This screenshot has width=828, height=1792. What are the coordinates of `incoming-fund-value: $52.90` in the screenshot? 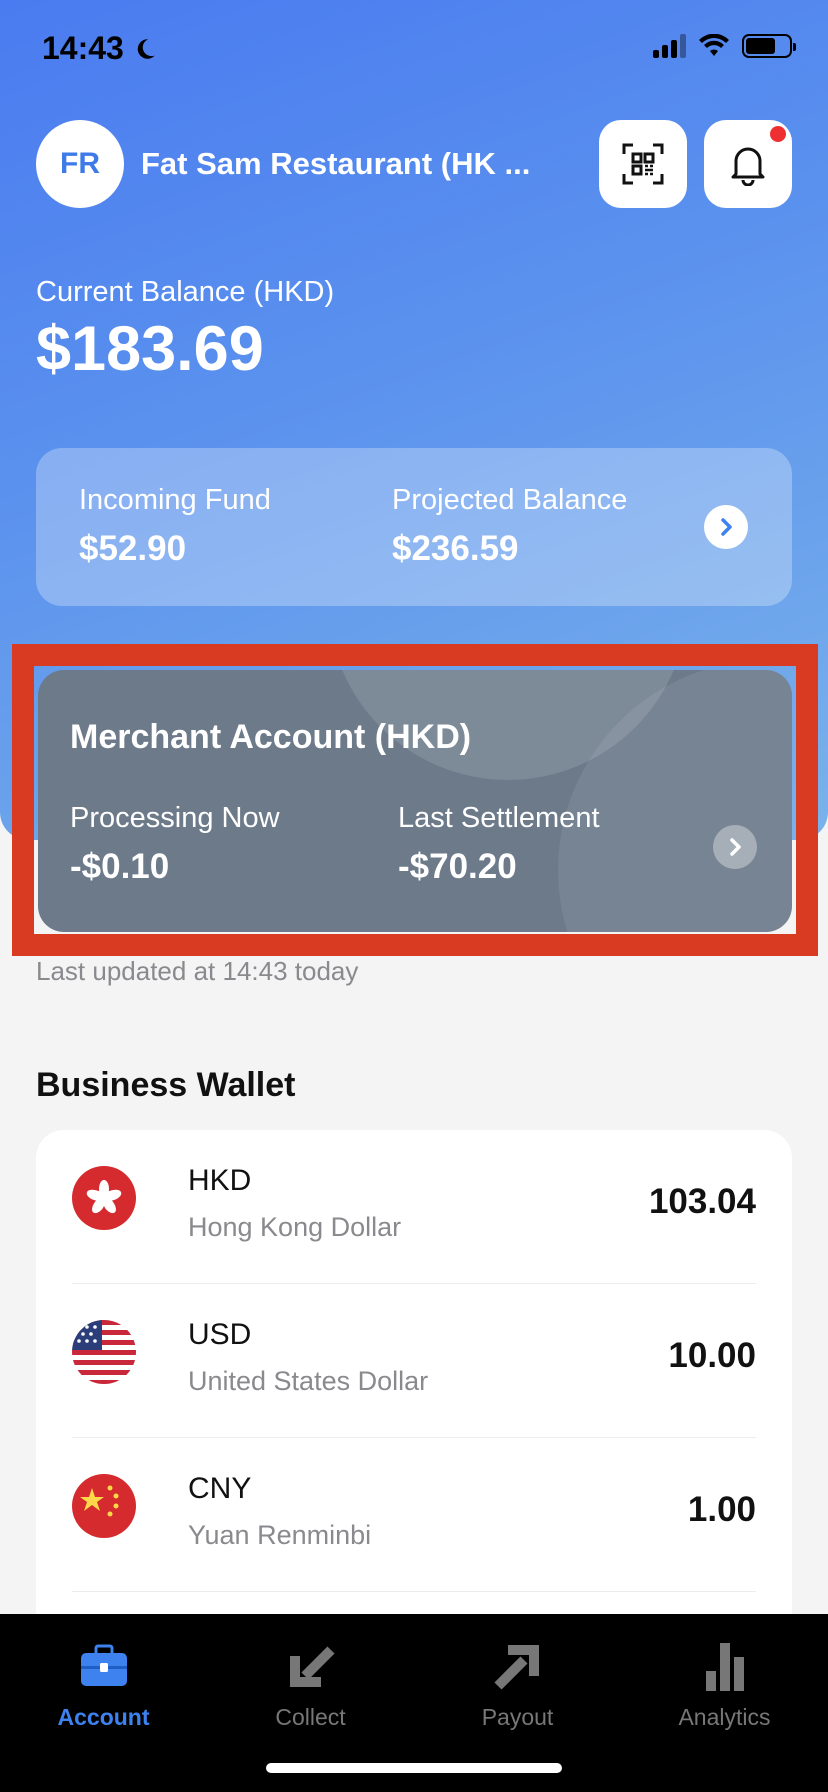 It's located at (133, 548).